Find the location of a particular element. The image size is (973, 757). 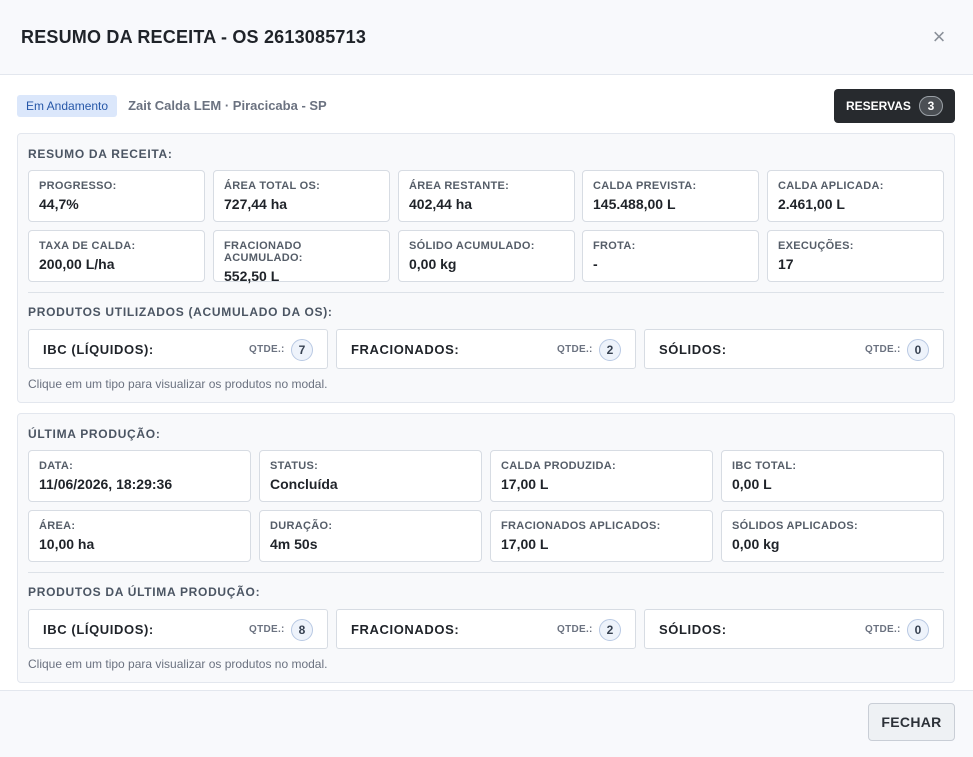

section-title: ÚLTIMA PRODUÇÃO: is located at coordinates (94, 434).